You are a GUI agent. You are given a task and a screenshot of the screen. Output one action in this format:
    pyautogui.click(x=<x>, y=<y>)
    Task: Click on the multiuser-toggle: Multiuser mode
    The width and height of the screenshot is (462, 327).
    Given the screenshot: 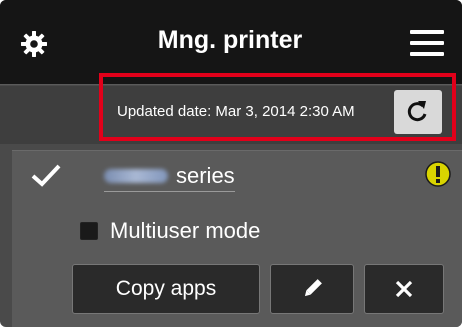 What is the action you would take?
    pyautogui.click(x=170, y=231)
    